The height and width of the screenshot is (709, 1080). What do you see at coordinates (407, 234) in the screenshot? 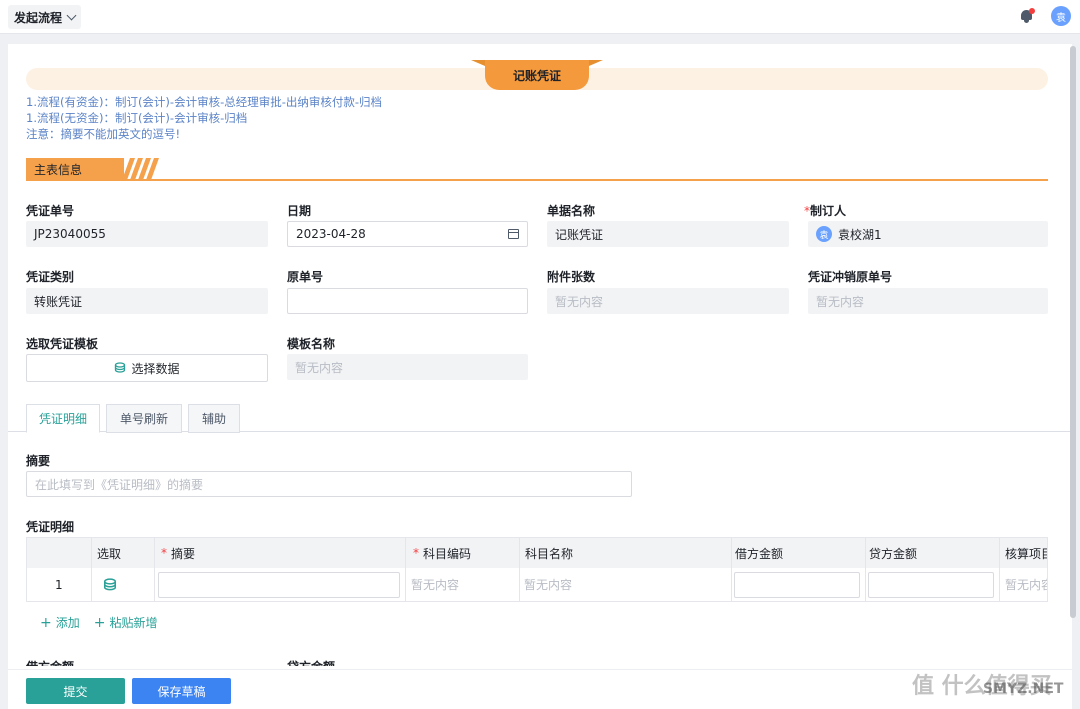
I see `date-picker: 2023-04-28` at bounding box center [407, 234].